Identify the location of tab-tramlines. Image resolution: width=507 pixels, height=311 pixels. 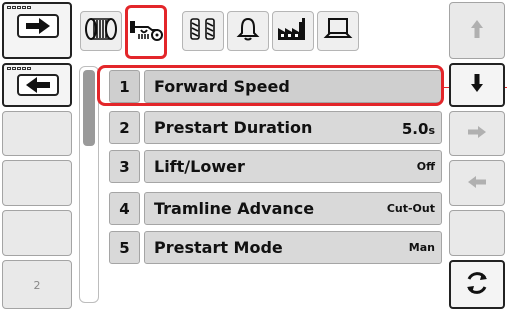
(203, 31).